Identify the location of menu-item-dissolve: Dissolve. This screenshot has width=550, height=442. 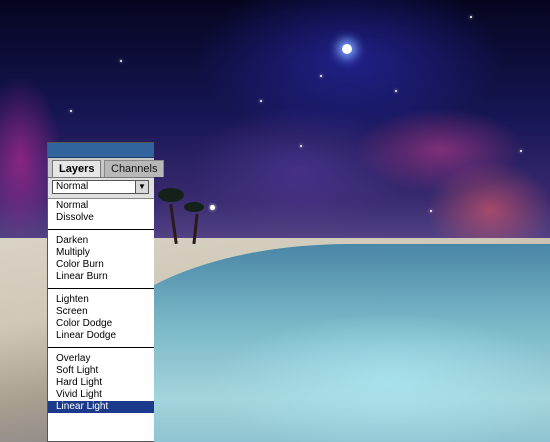
(101, 218).